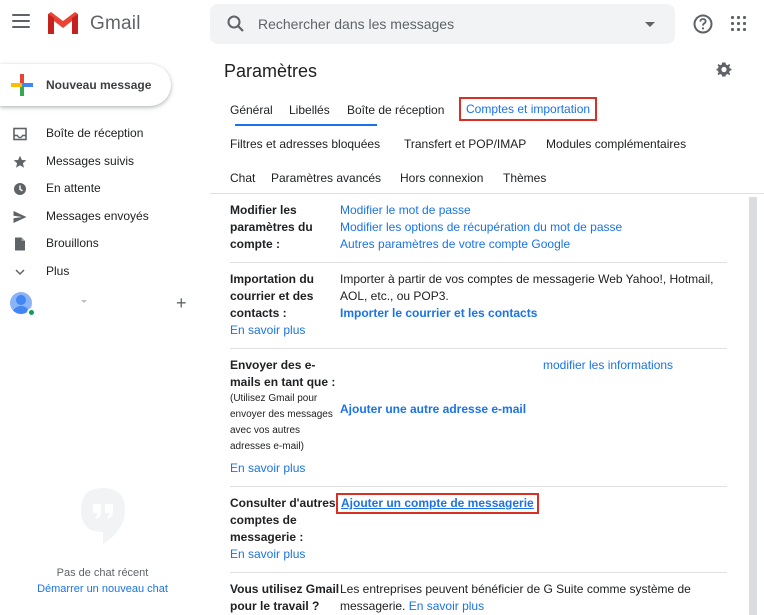  What do you see at coordinates (181, 303) in the screenshot?
I see `add-chat-button: +` at bounding box center [181, 303].